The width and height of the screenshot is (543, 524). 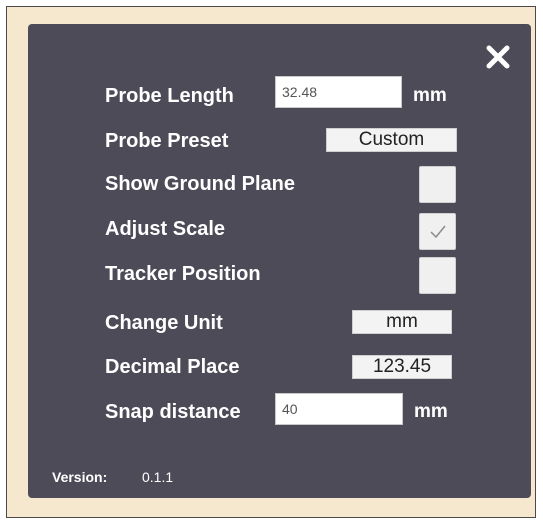 I want to click on snap-distance-label: Snap distance, so click(x=173, y=412).